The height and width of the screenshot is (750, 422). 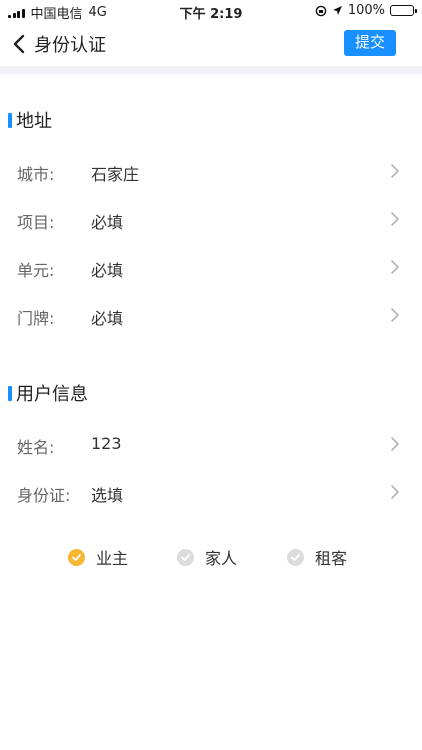 What do you see at coordinates (107, 495) in the screenshot?
I see `field-value: 选填` at bounding box center [107, 495].